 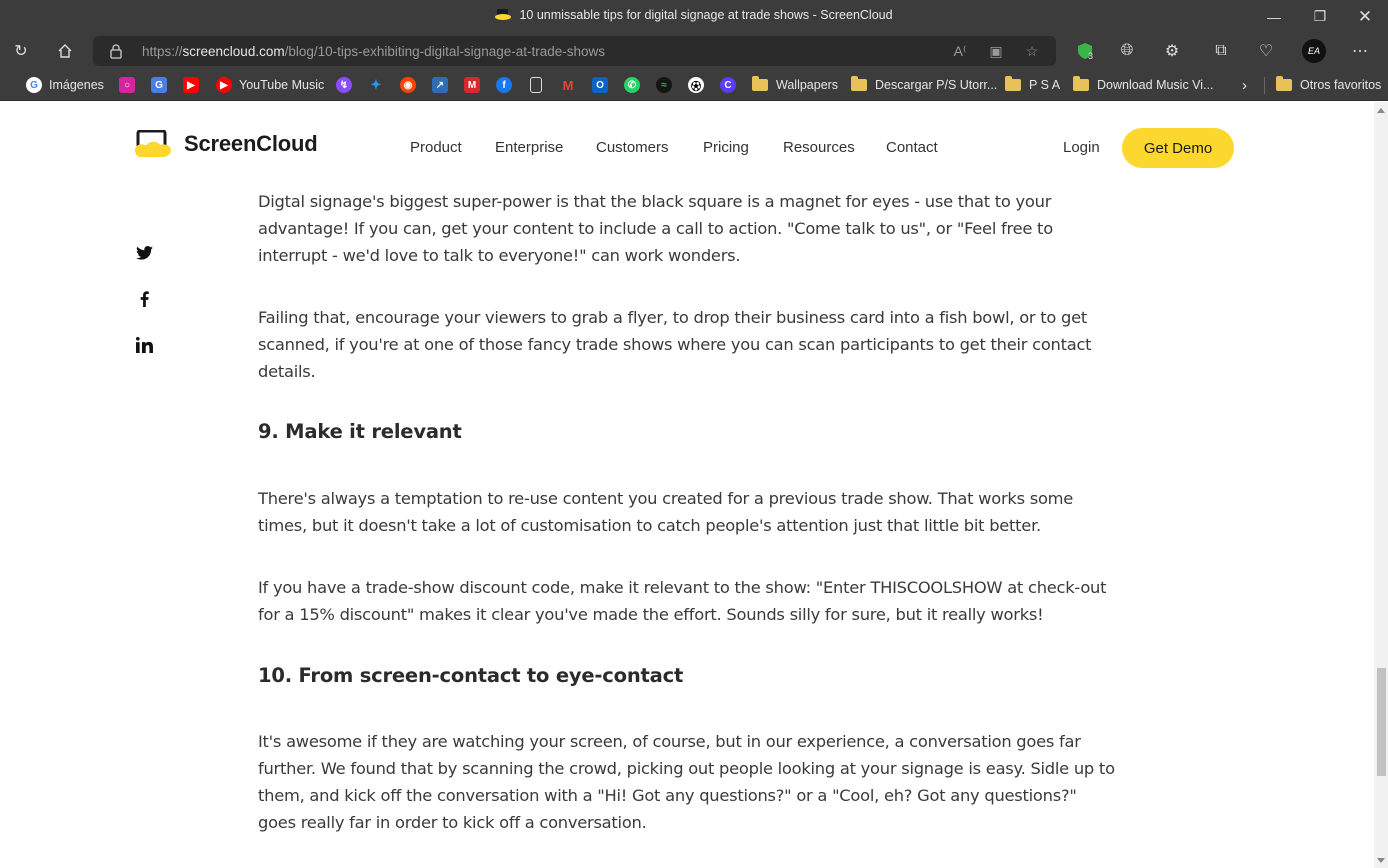 What do you see at coordinates (996, 51) in the screenshot?
I see `immersive-reader-icon: ▣` at bounding box center [996, 51].